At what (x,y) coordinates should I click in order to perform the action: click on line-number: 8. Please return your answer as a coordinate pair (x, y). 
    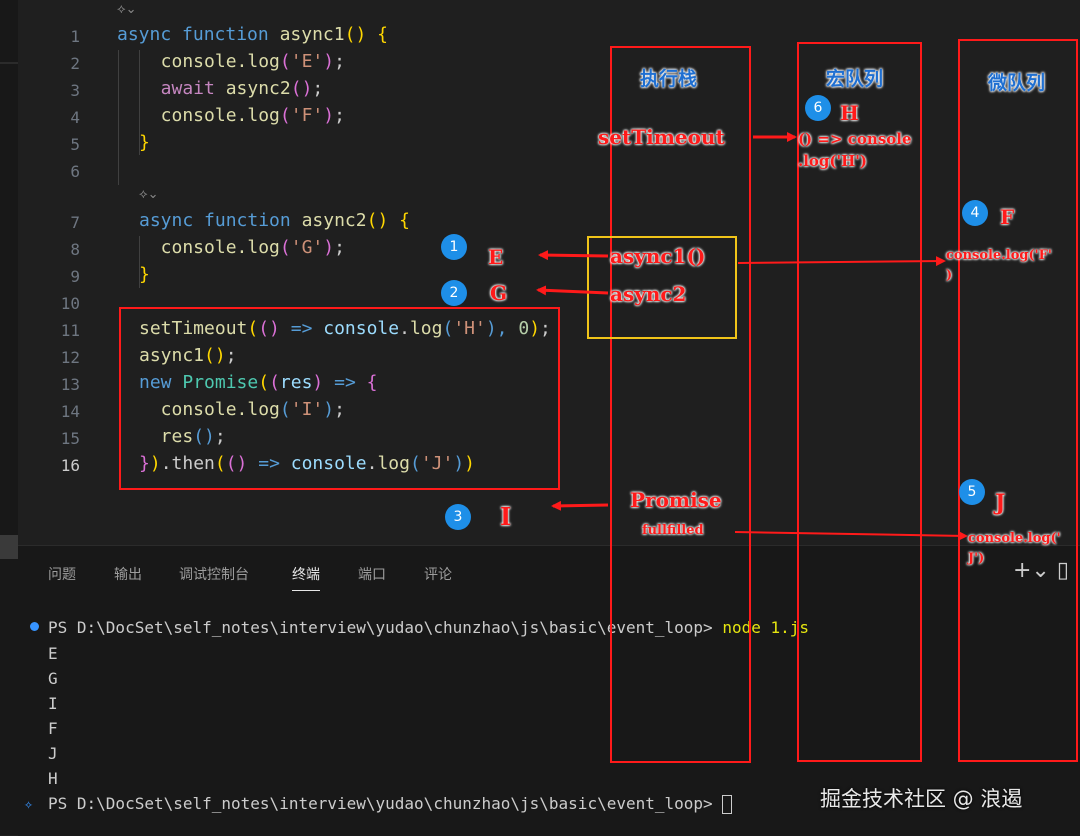
    Looking at the image, I should click on (75, 249).